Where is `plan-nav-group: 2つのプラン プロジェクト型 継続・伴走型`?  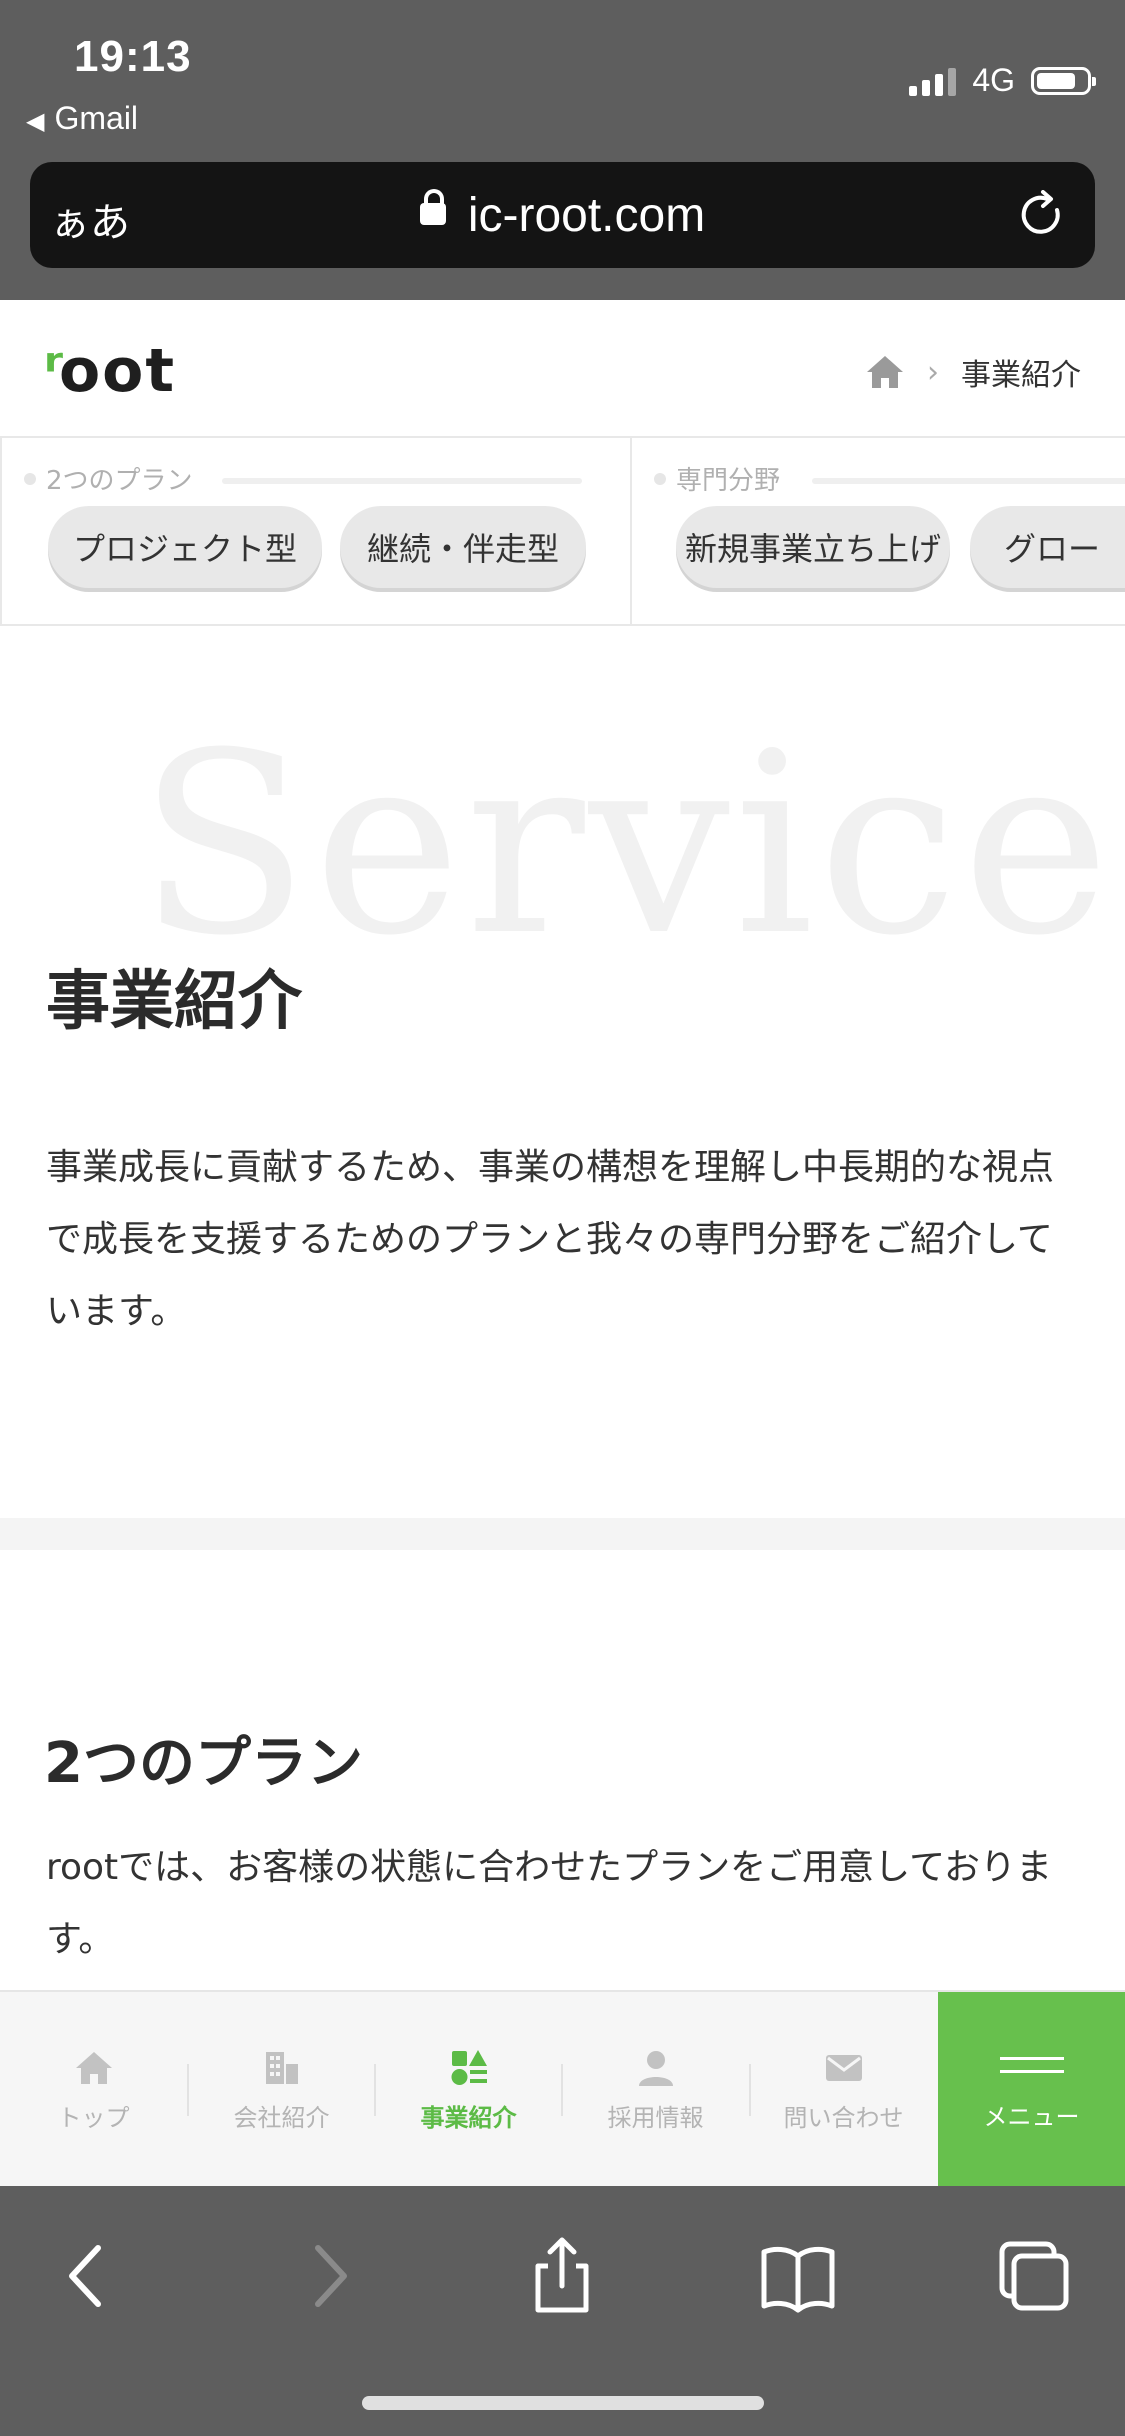 plan-nav-group: 2つのプラン プロジェクト型 継続・伴走型 is located at coordinates (315, 531).